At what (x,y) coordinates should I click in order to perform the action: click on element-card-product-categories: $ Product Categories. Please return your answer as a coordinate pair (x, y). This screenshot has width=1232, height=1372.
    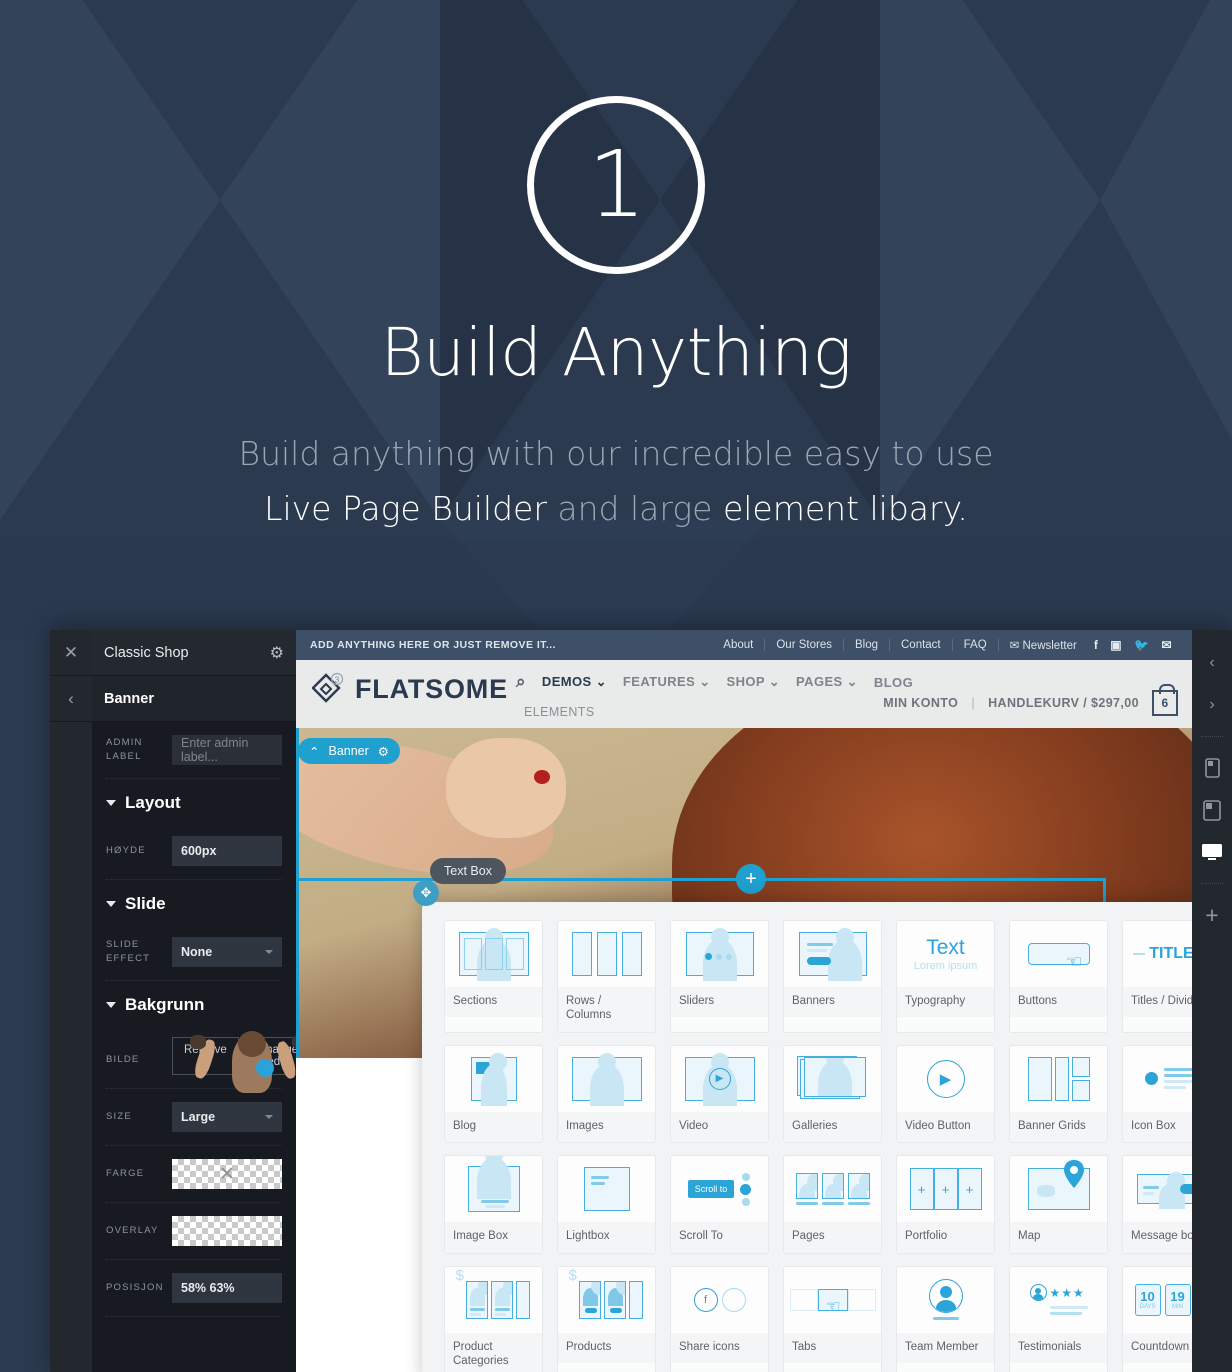
    Looking at the image, I should click on (493, 1318).